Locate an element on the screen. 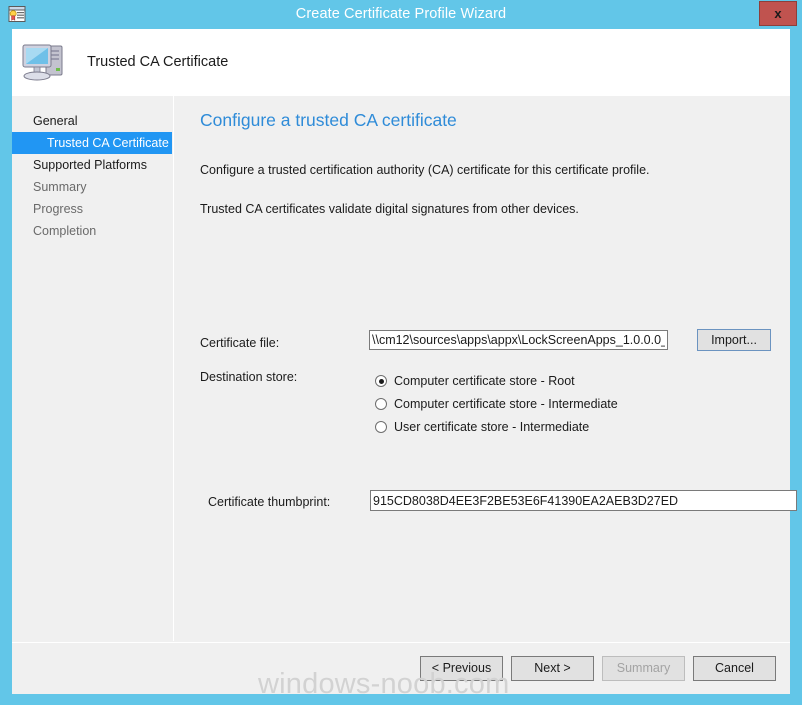 Image resolution: width=802 pixels, height=705 pixels. sidebar-item-trusted-ca-certificate: Trusted CA Certificate is located at coordinates (92, 143).